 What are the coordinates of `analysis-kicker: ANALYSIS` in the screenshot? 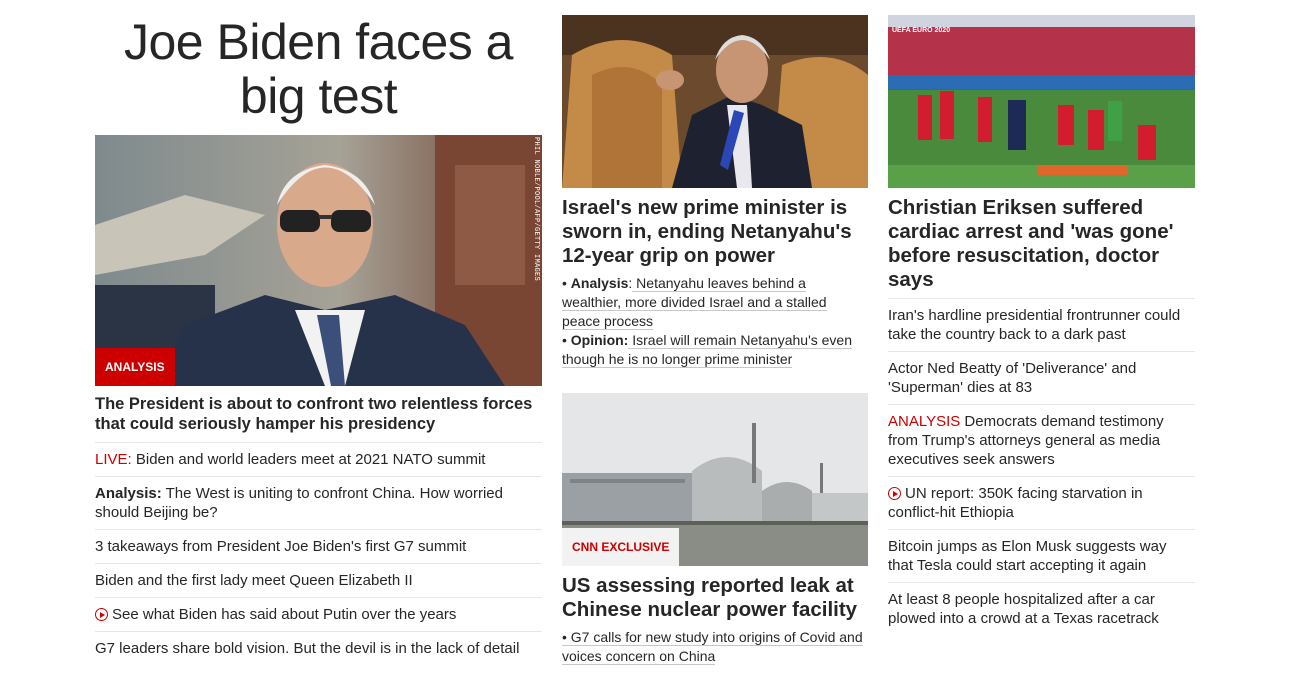 It's located at (924, 421).